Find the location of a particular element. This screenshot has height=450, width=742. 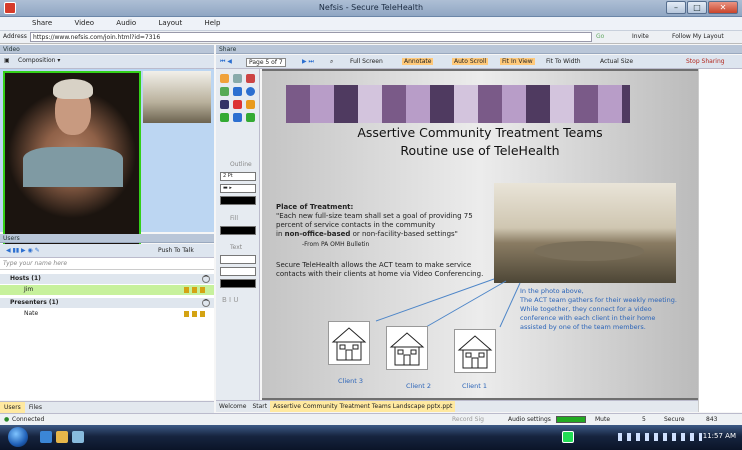

windows-taskbar: 11:57 AM is located at coordinates (371, 437).